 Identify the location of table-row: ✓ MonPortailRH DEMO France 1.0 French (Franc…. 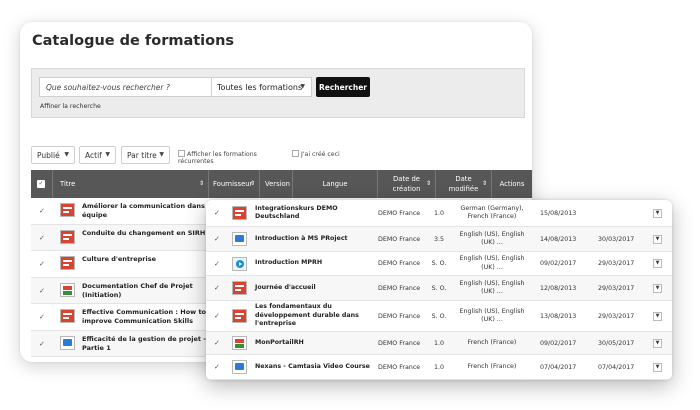
(439, 343).